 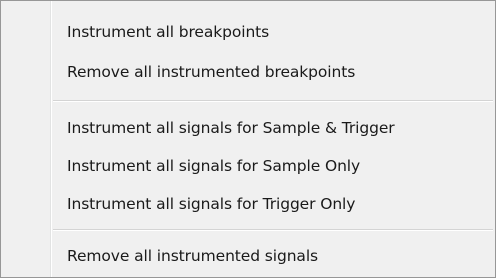 What do you see at coordinates (51, 139) in the screenshot?
I see `gutter-divider` at bounding box center [51, 139].